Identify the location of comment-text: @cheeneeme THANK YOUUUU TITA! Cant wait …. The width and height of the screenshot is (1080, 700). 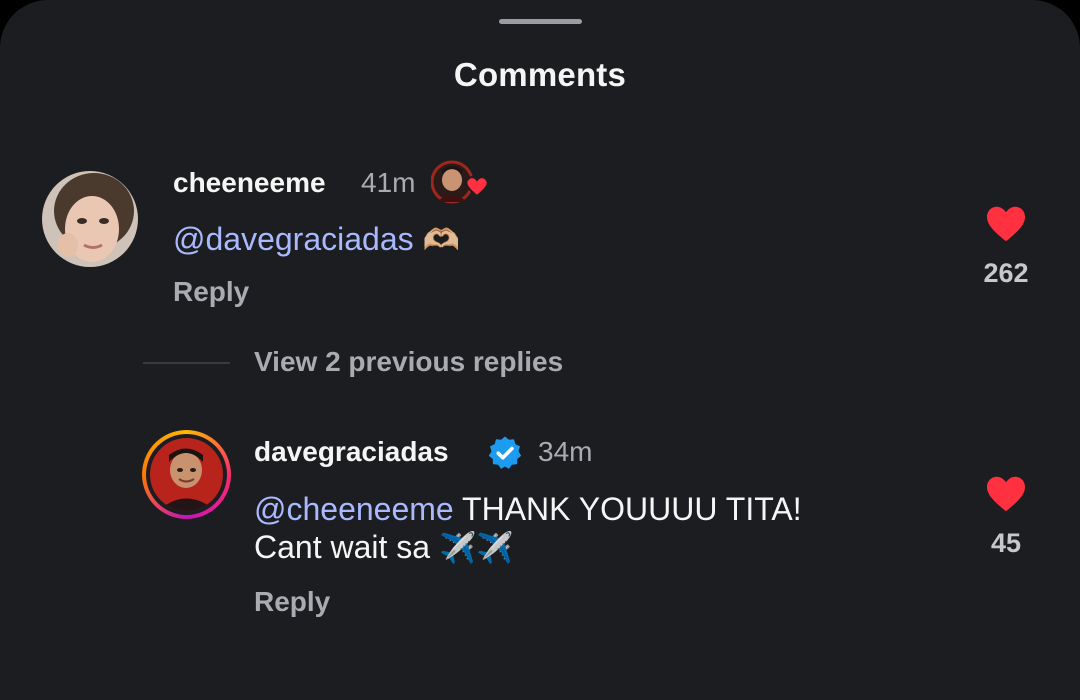
(528, 528).